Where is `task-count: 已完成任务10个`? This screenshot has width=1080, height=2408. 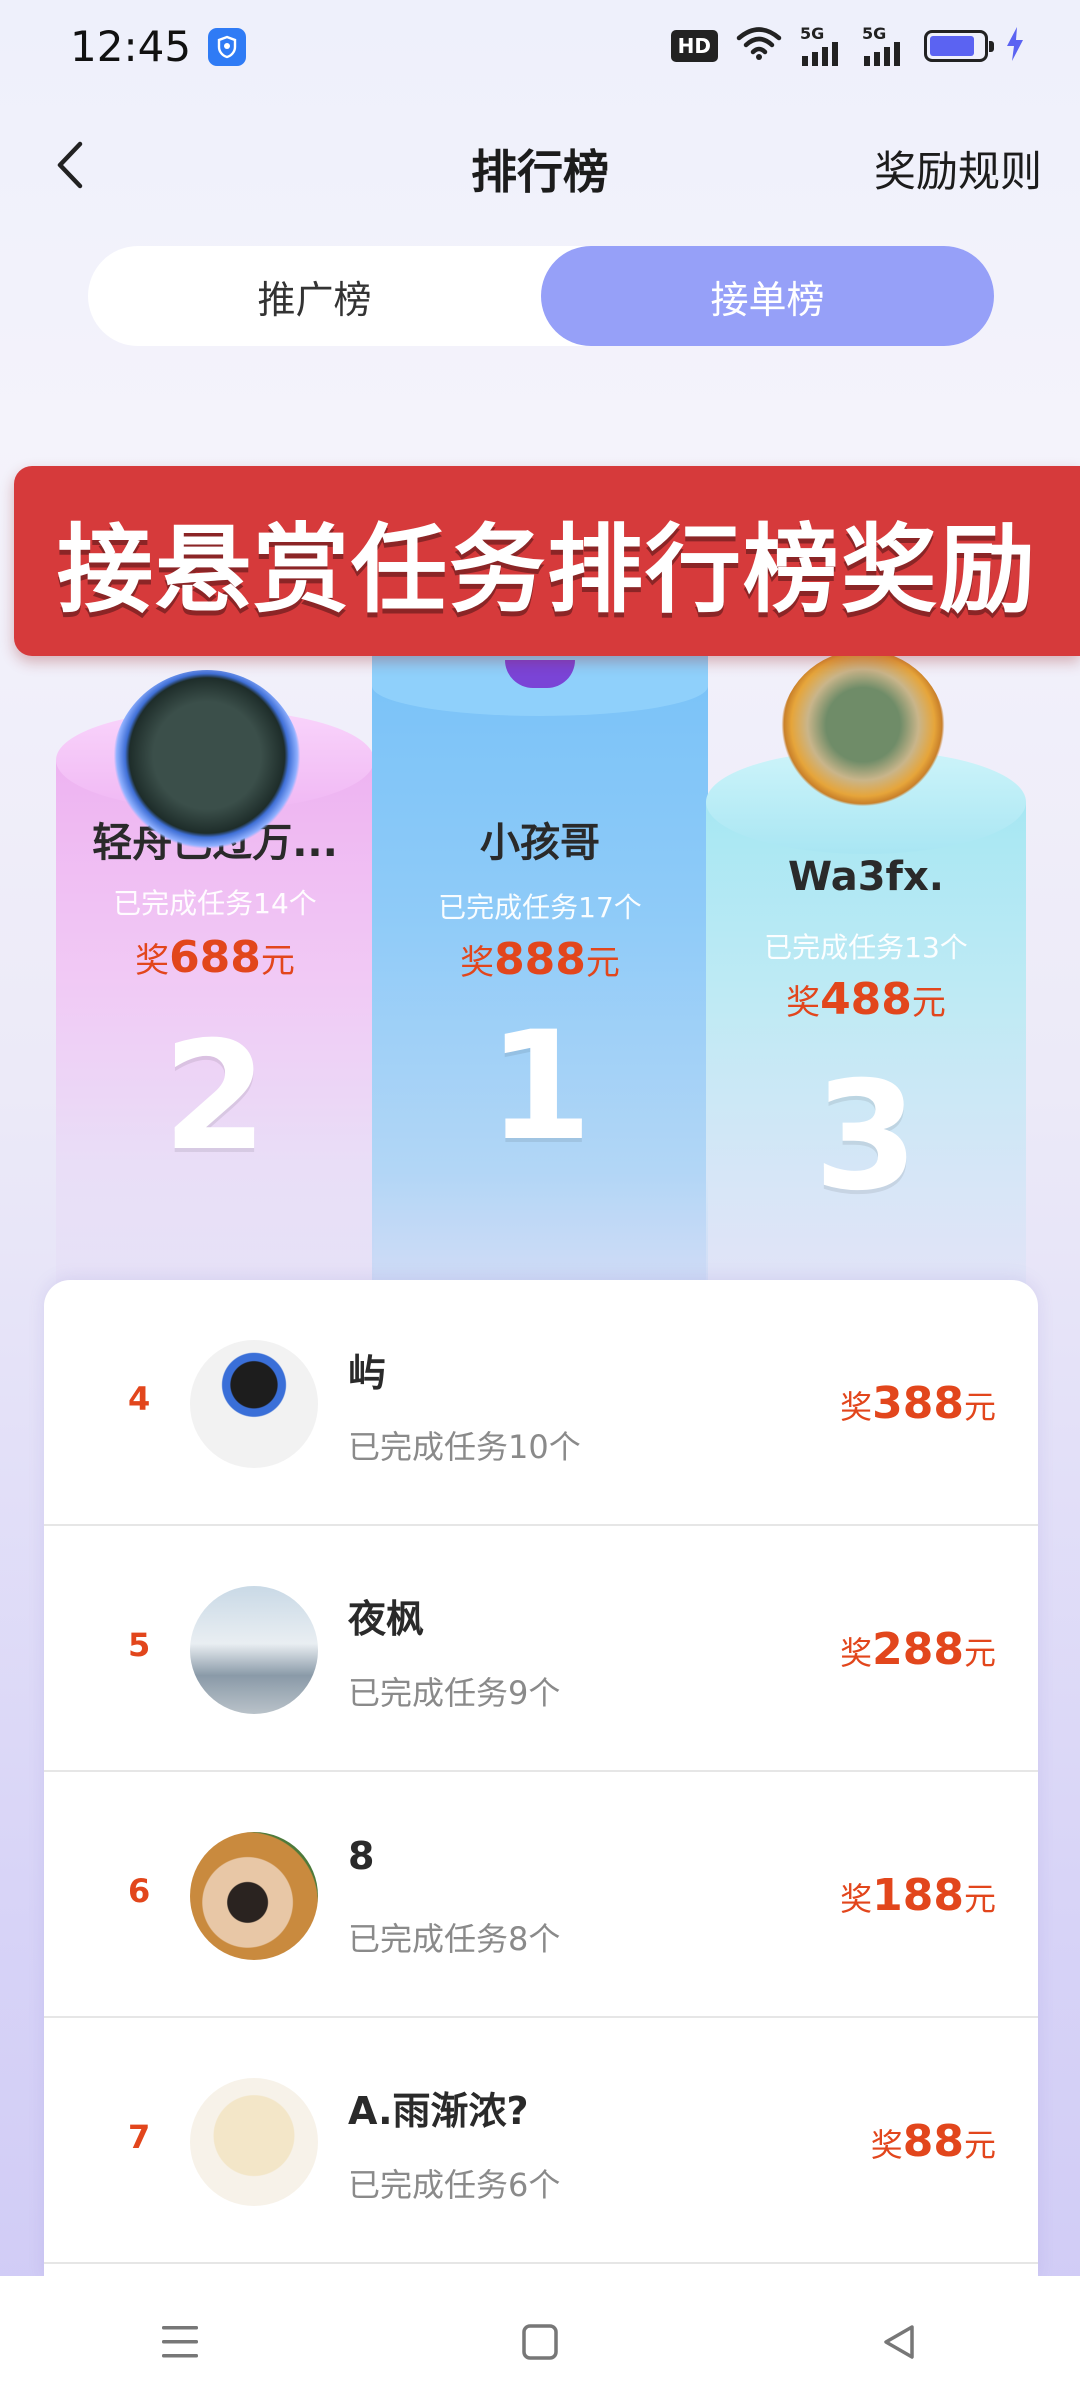 task-count: 已完成任务10个 is located at coordinates (464, 1447).